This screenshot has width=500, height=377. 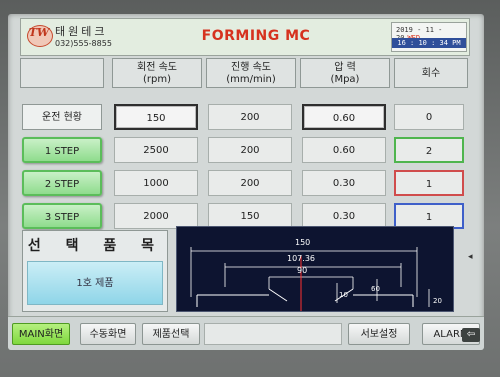 What do you see at coordinates (39, 32) in the screenshot?
I see `logo-icon: TW` at bounding box center [39, 32].